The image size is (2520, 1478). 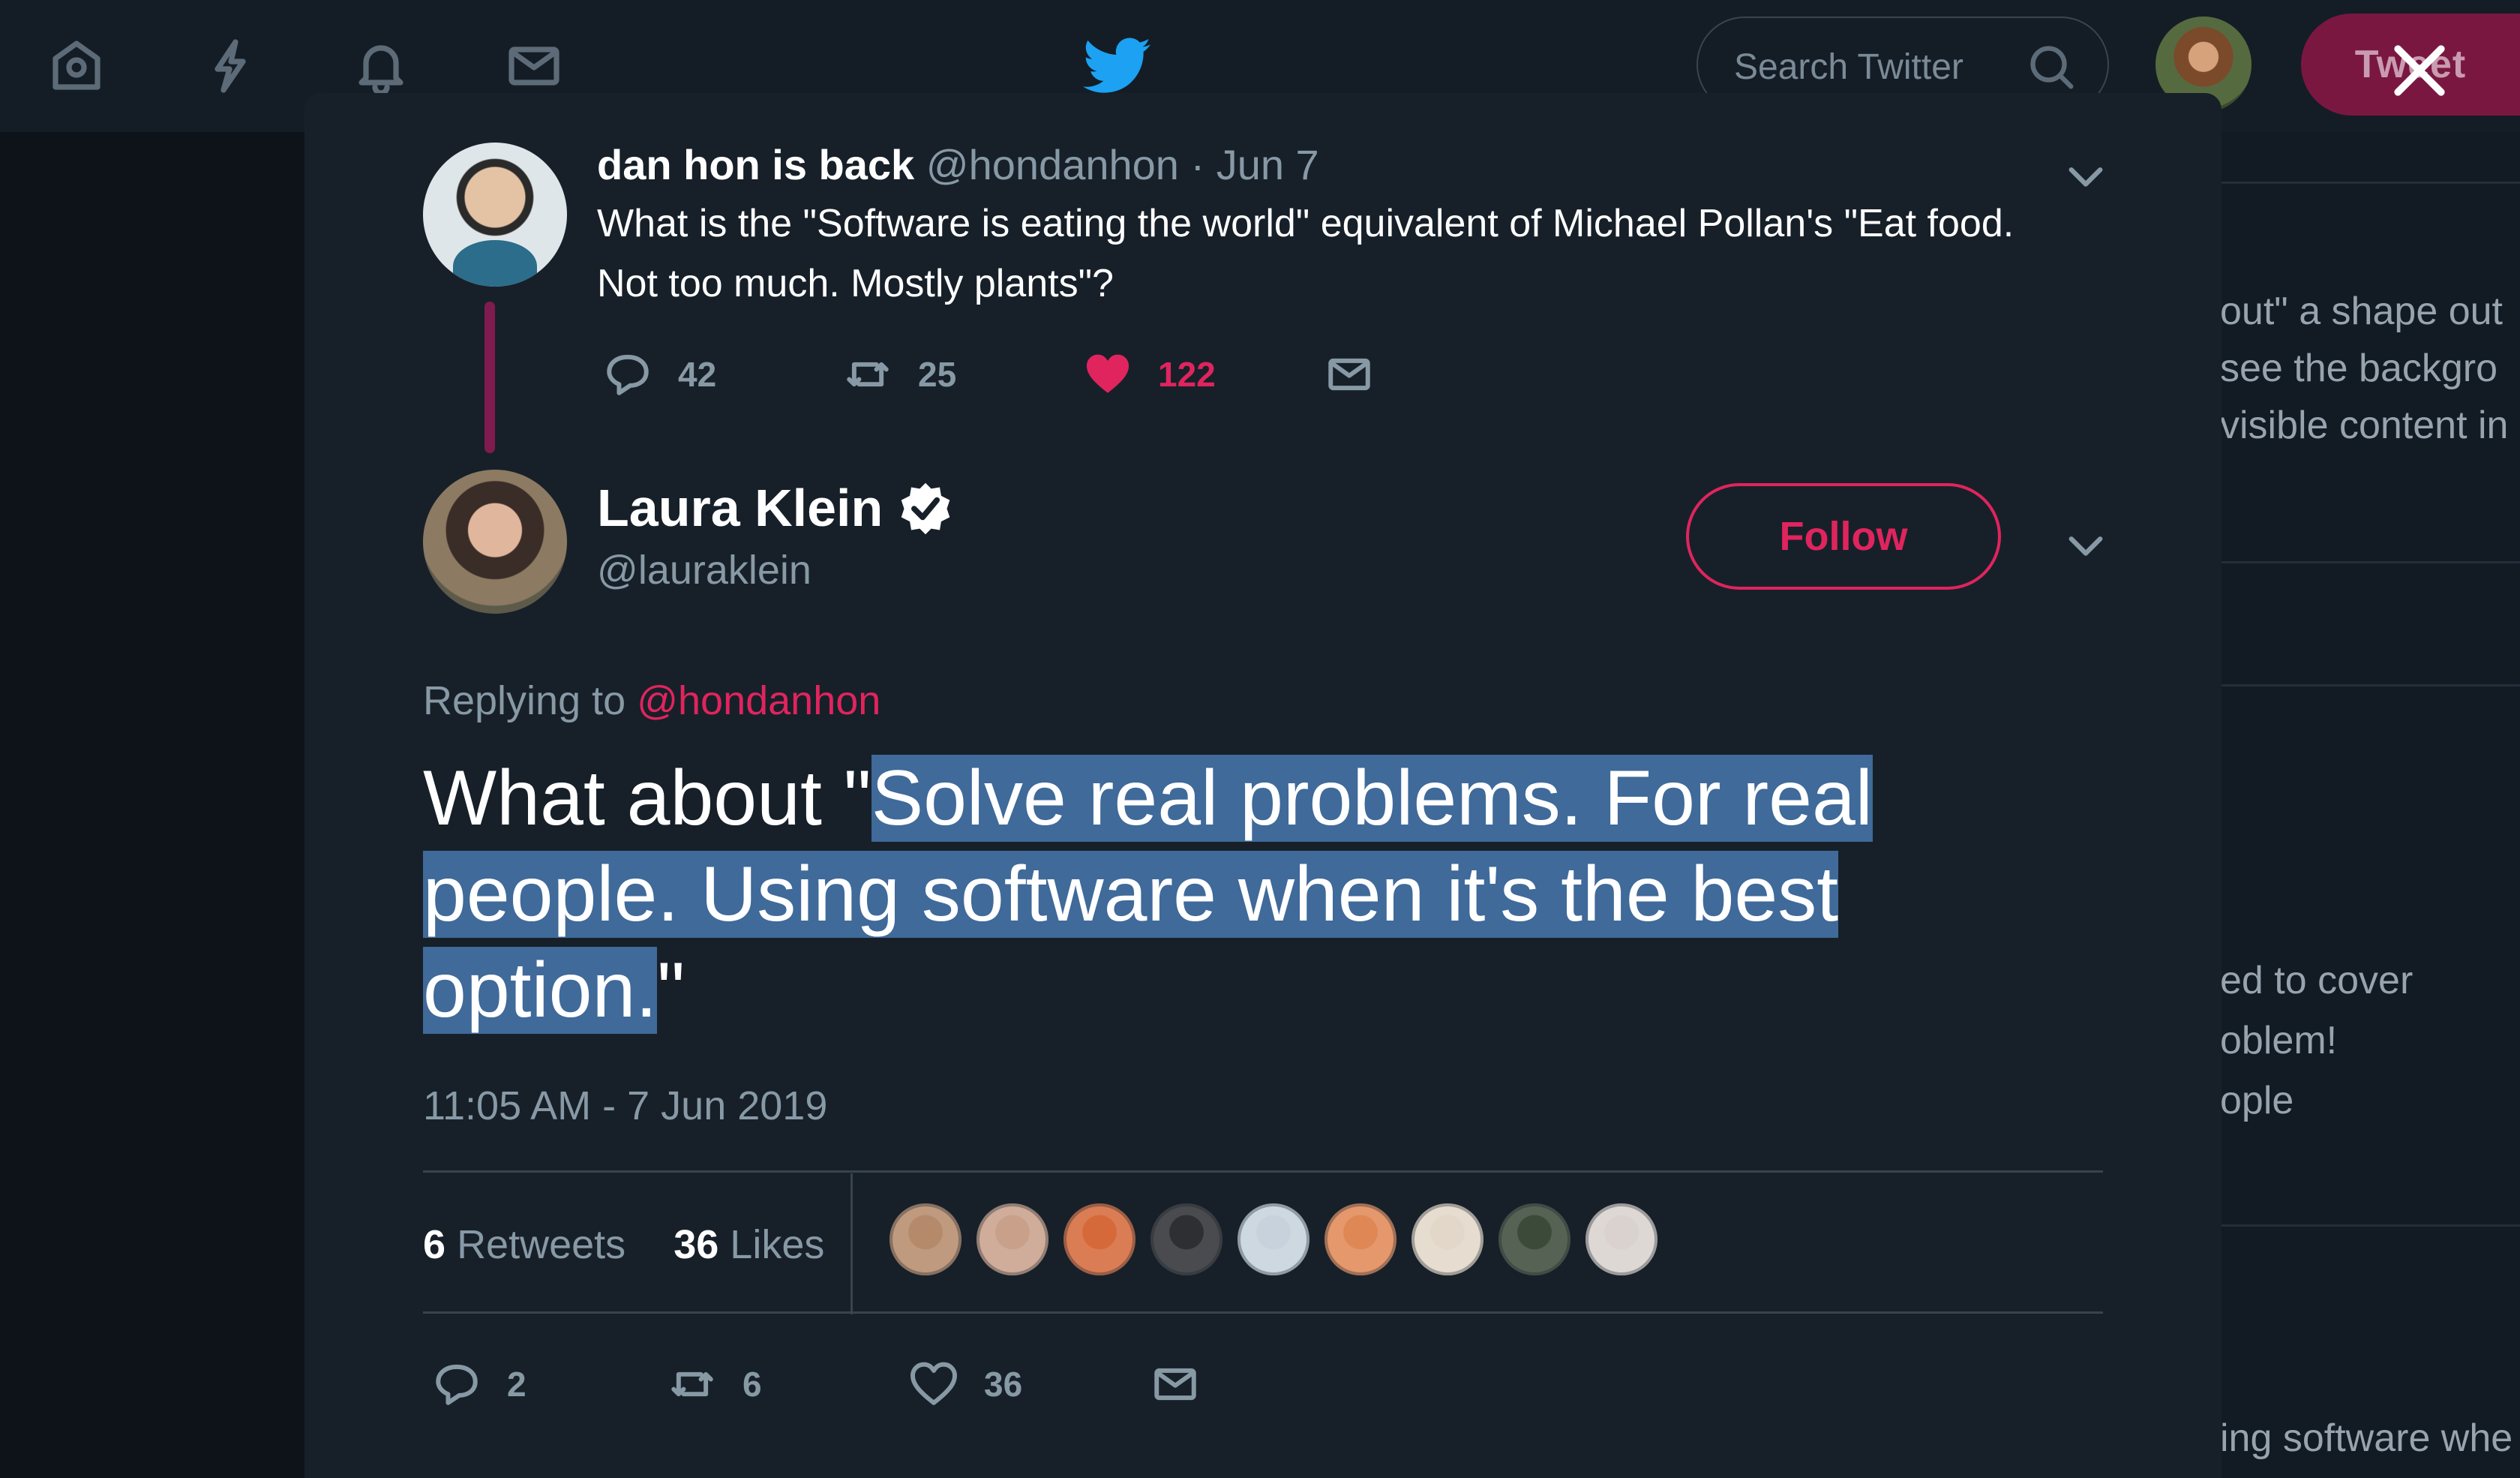 What do you see at coordinates (1187, 374) in the screenshot?
I see `like-count: 122` at bounding box center [1187, 374].